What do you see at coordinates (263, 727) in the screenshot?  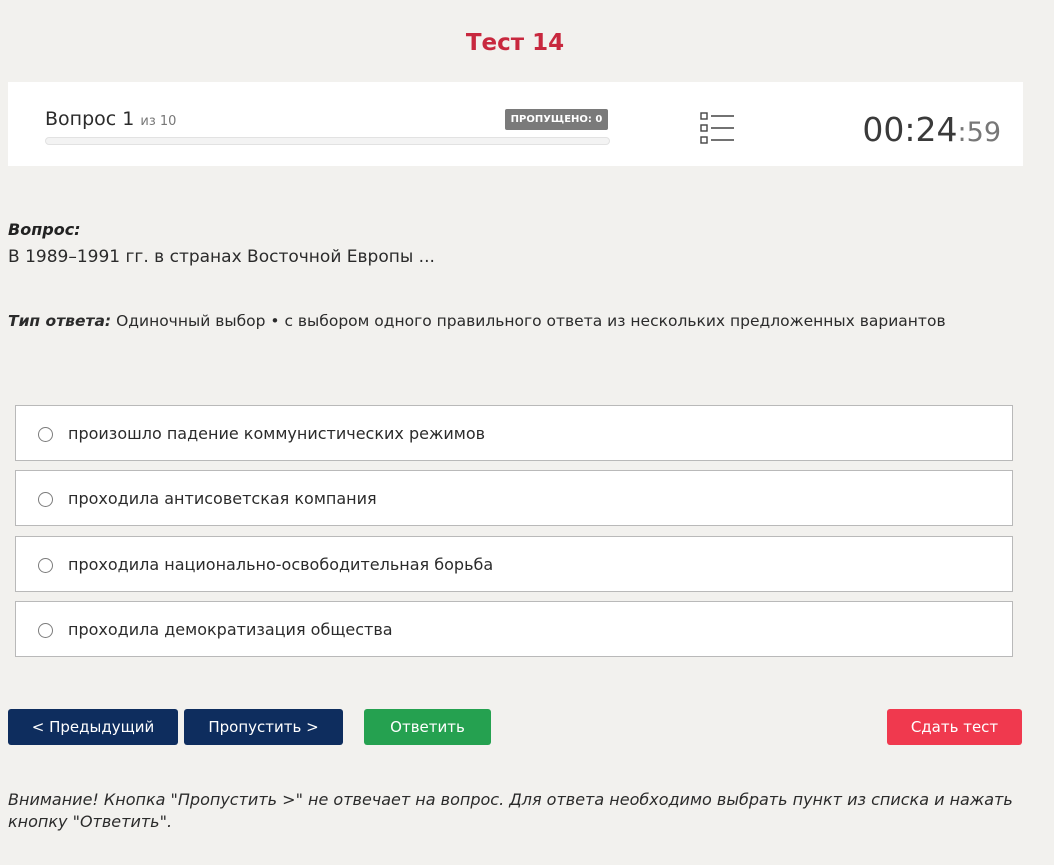 I see `skip-button: Пропустить >` at bounding box center [263, 727].